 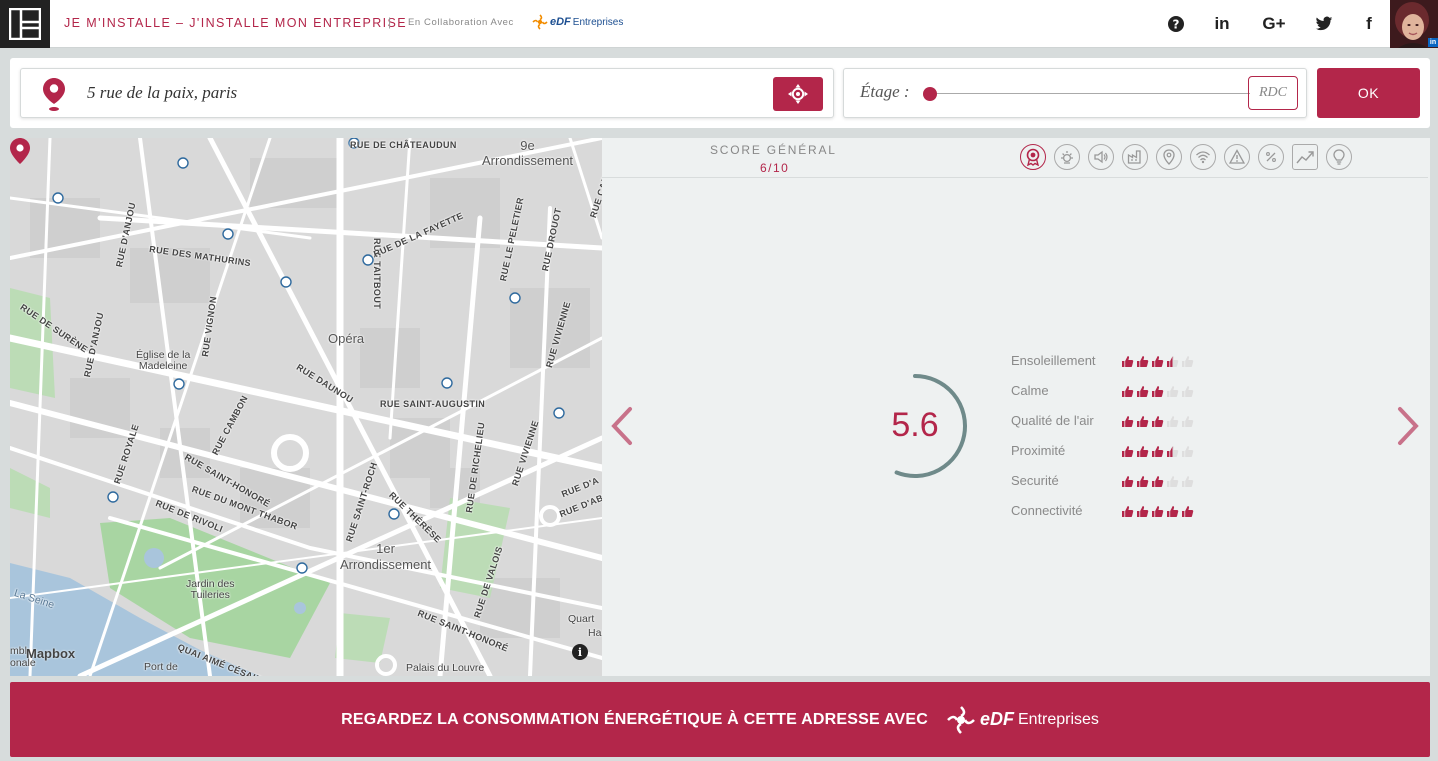 I want to click on floor-slider-track, so click(x=1090, y=93).